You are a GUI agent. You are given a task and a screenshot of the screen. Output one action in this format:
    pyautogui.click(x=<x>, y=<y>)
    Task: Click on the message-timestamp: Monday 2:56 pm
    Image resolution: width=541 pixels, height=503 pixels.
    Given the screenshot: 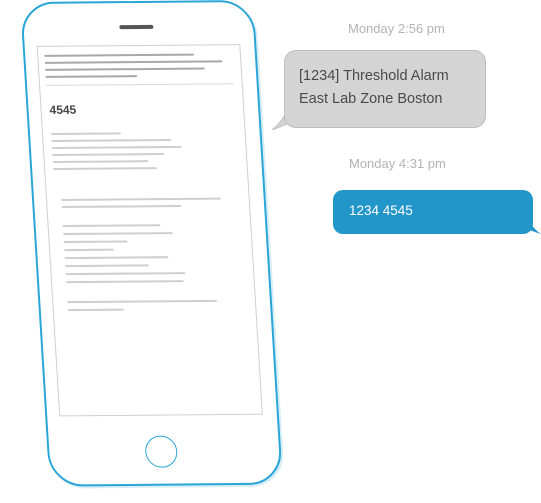 What is the action you would take?
    pyautogui.click(x=396, y=28)
    